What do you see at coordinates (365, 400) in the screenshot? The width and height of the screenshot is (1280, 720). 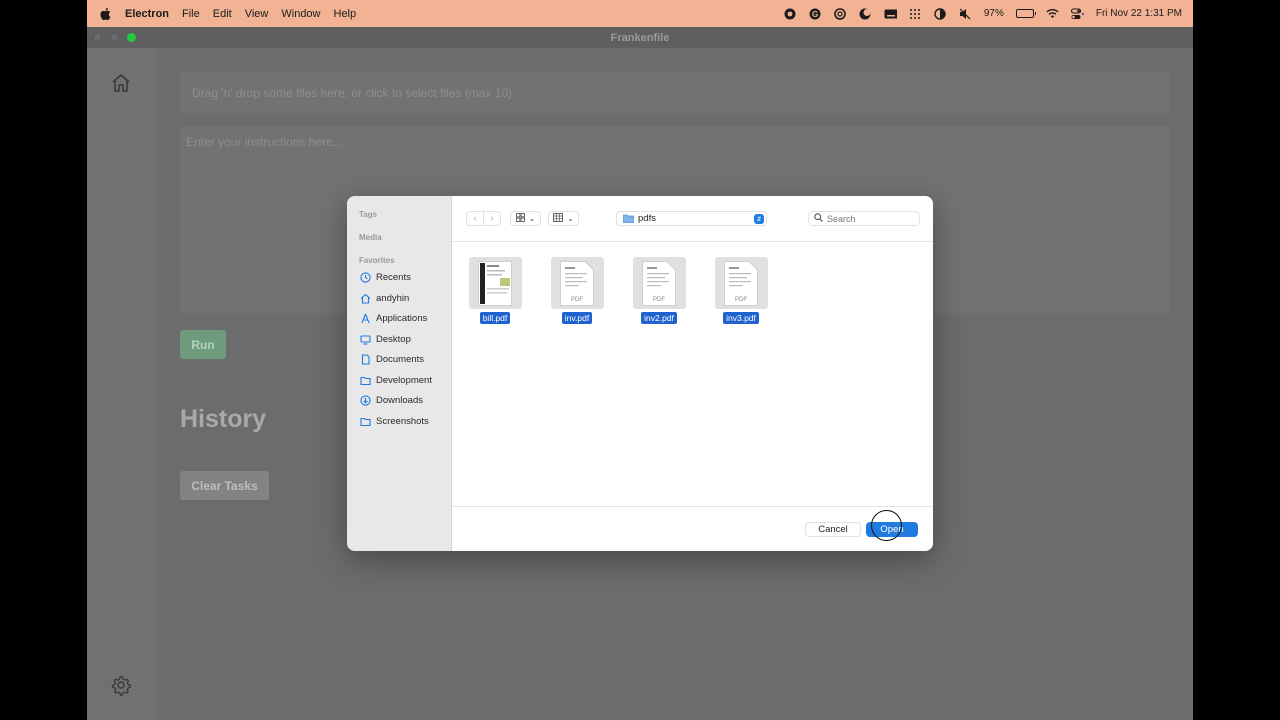 I see `download-icon` at bounding box center [365, 400].